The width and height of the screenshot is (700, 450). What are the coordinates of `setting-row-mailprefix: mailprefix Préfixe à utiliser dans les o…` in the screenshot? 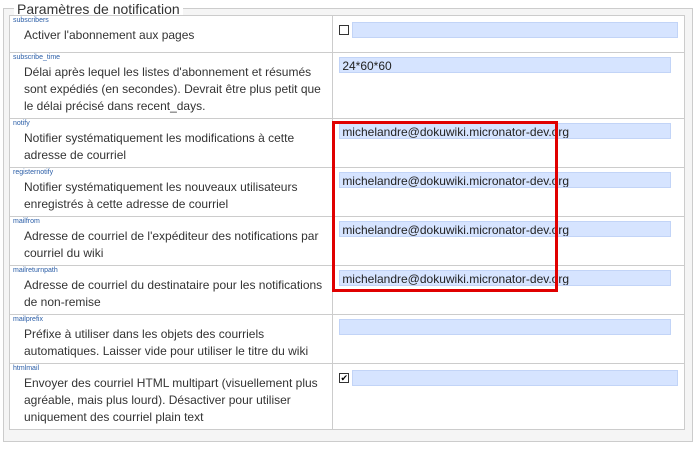 It's located at (346, 339).